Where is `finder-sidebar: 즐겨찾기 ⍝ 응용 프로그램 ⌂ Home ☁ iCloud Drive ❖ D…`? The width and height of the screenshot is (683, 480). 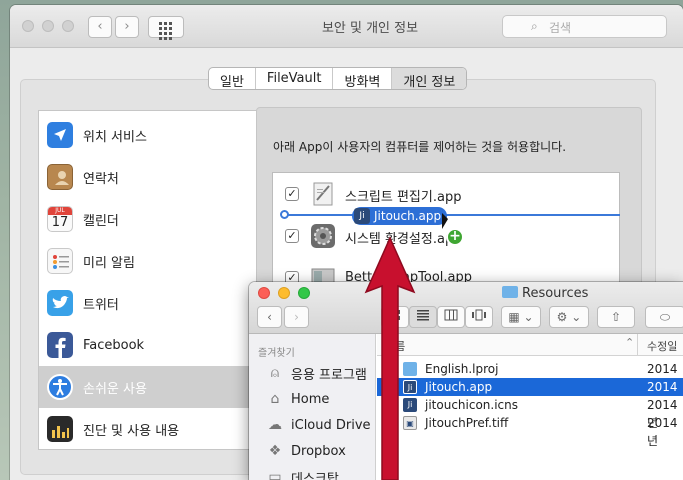
finder-sidebar: 즐겨찾기 ⍝ 응용 프로그램 ⌂ Home ☁ iCloud Drive ❖ D… is located at coordinates (312, 407).